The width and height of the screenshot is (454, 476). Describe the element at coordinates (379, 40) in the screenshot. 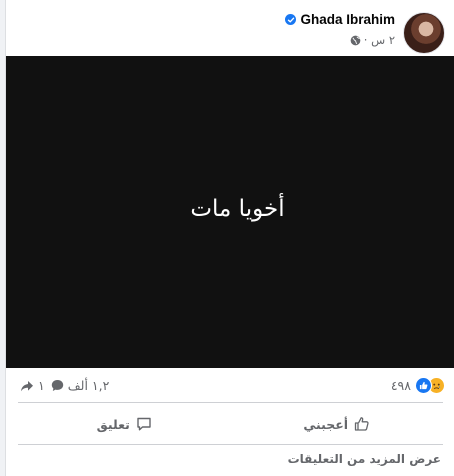

I see `post-time: ٢ س ·` at that location.